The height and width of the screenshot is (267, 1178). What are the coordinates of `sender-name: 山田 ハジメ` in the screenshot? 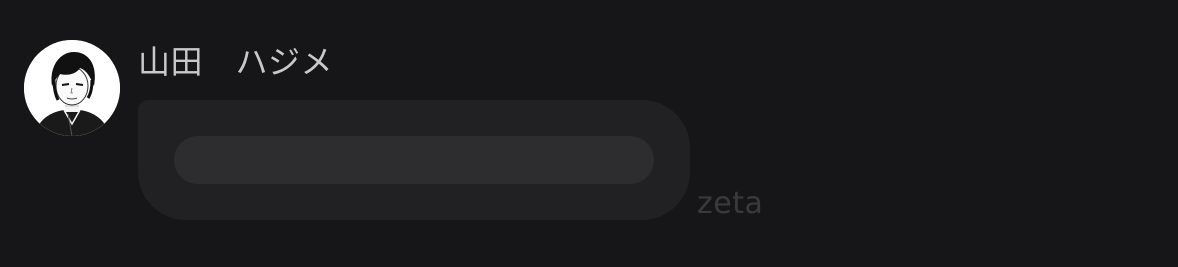 It's located at (236, 62).